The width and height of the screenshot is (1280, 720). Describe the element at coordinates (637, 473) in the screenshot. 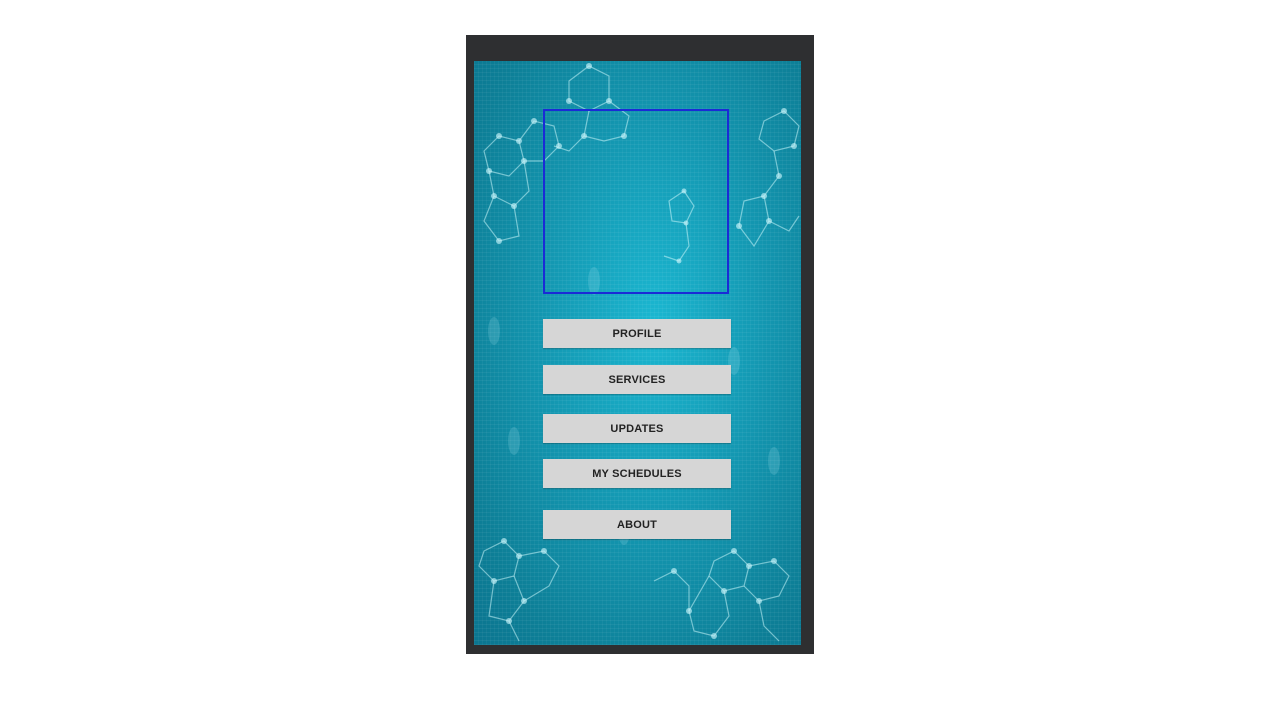

I see `my-schedules-button: MY SCHEDULES` at that location.